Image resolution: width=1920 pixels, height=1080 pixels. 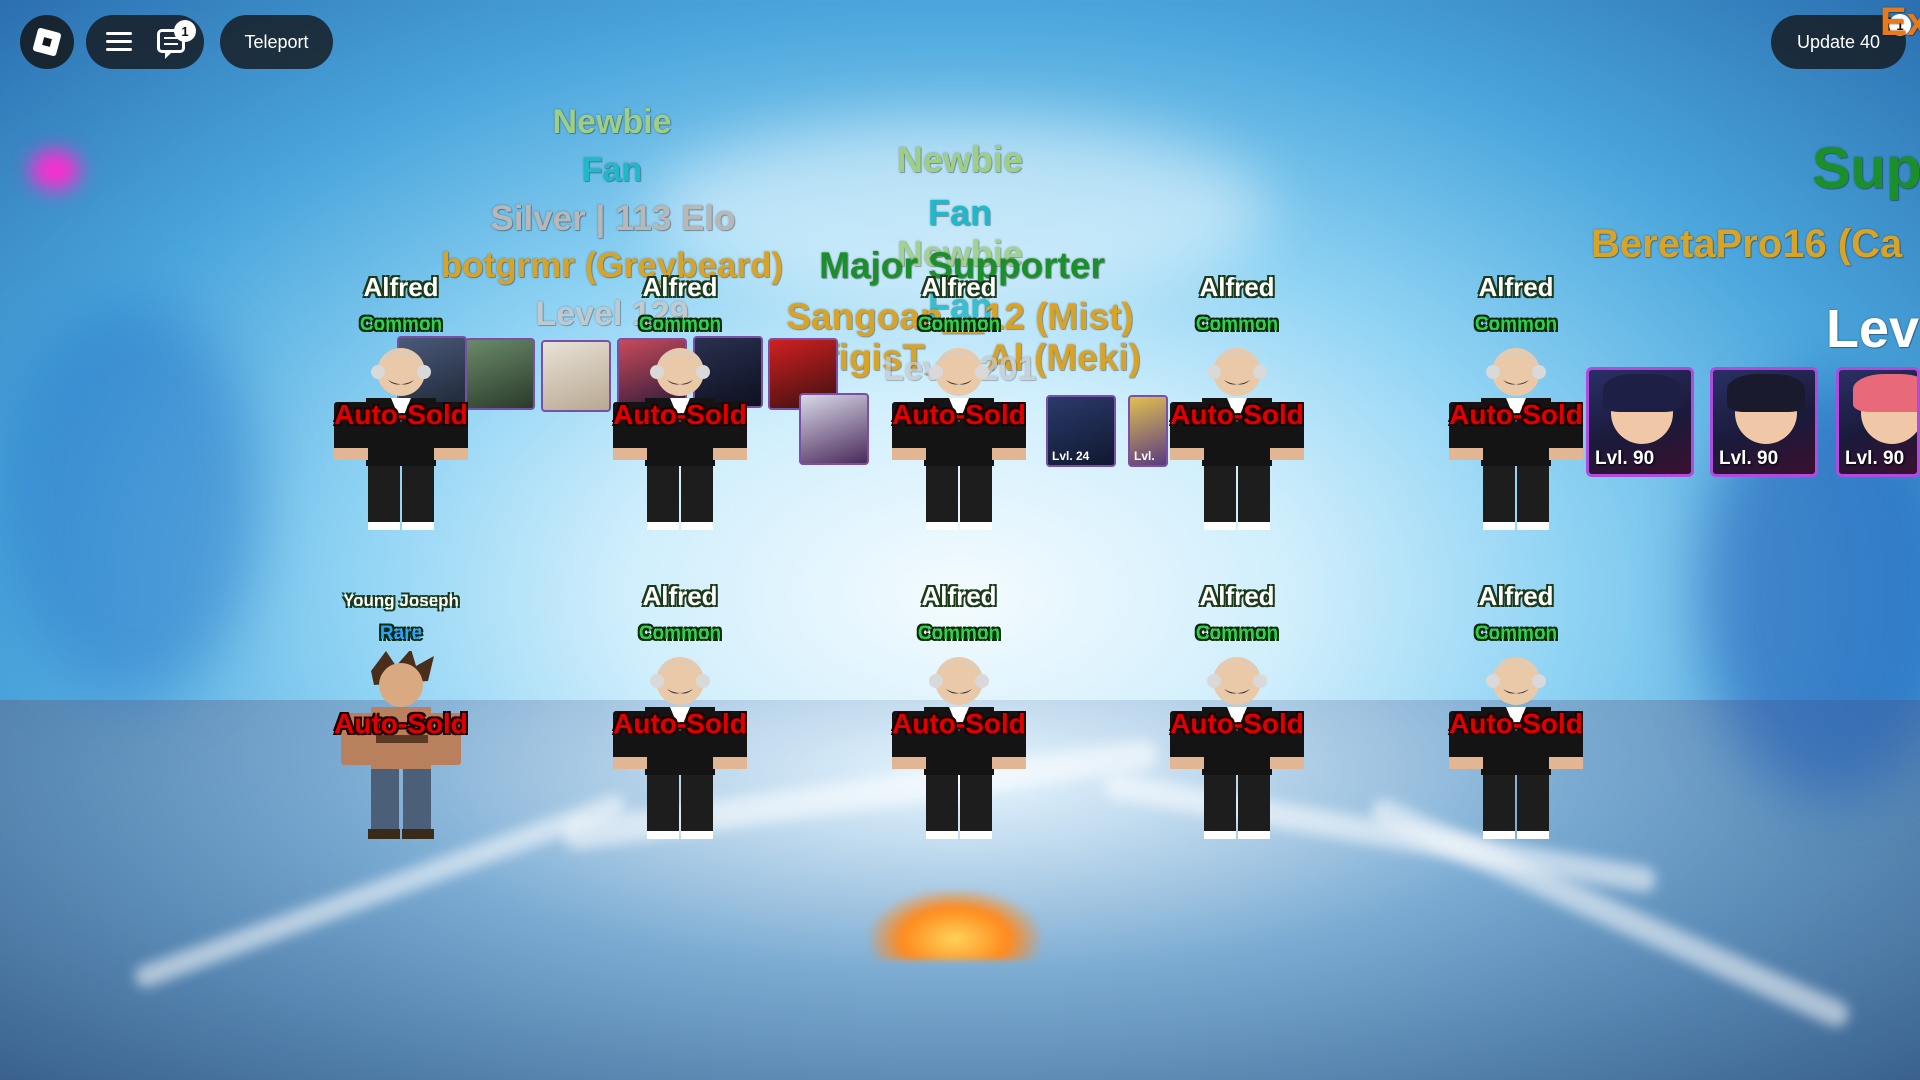 I want to click on roblox-logo-icon, so click(x=47, y=42).